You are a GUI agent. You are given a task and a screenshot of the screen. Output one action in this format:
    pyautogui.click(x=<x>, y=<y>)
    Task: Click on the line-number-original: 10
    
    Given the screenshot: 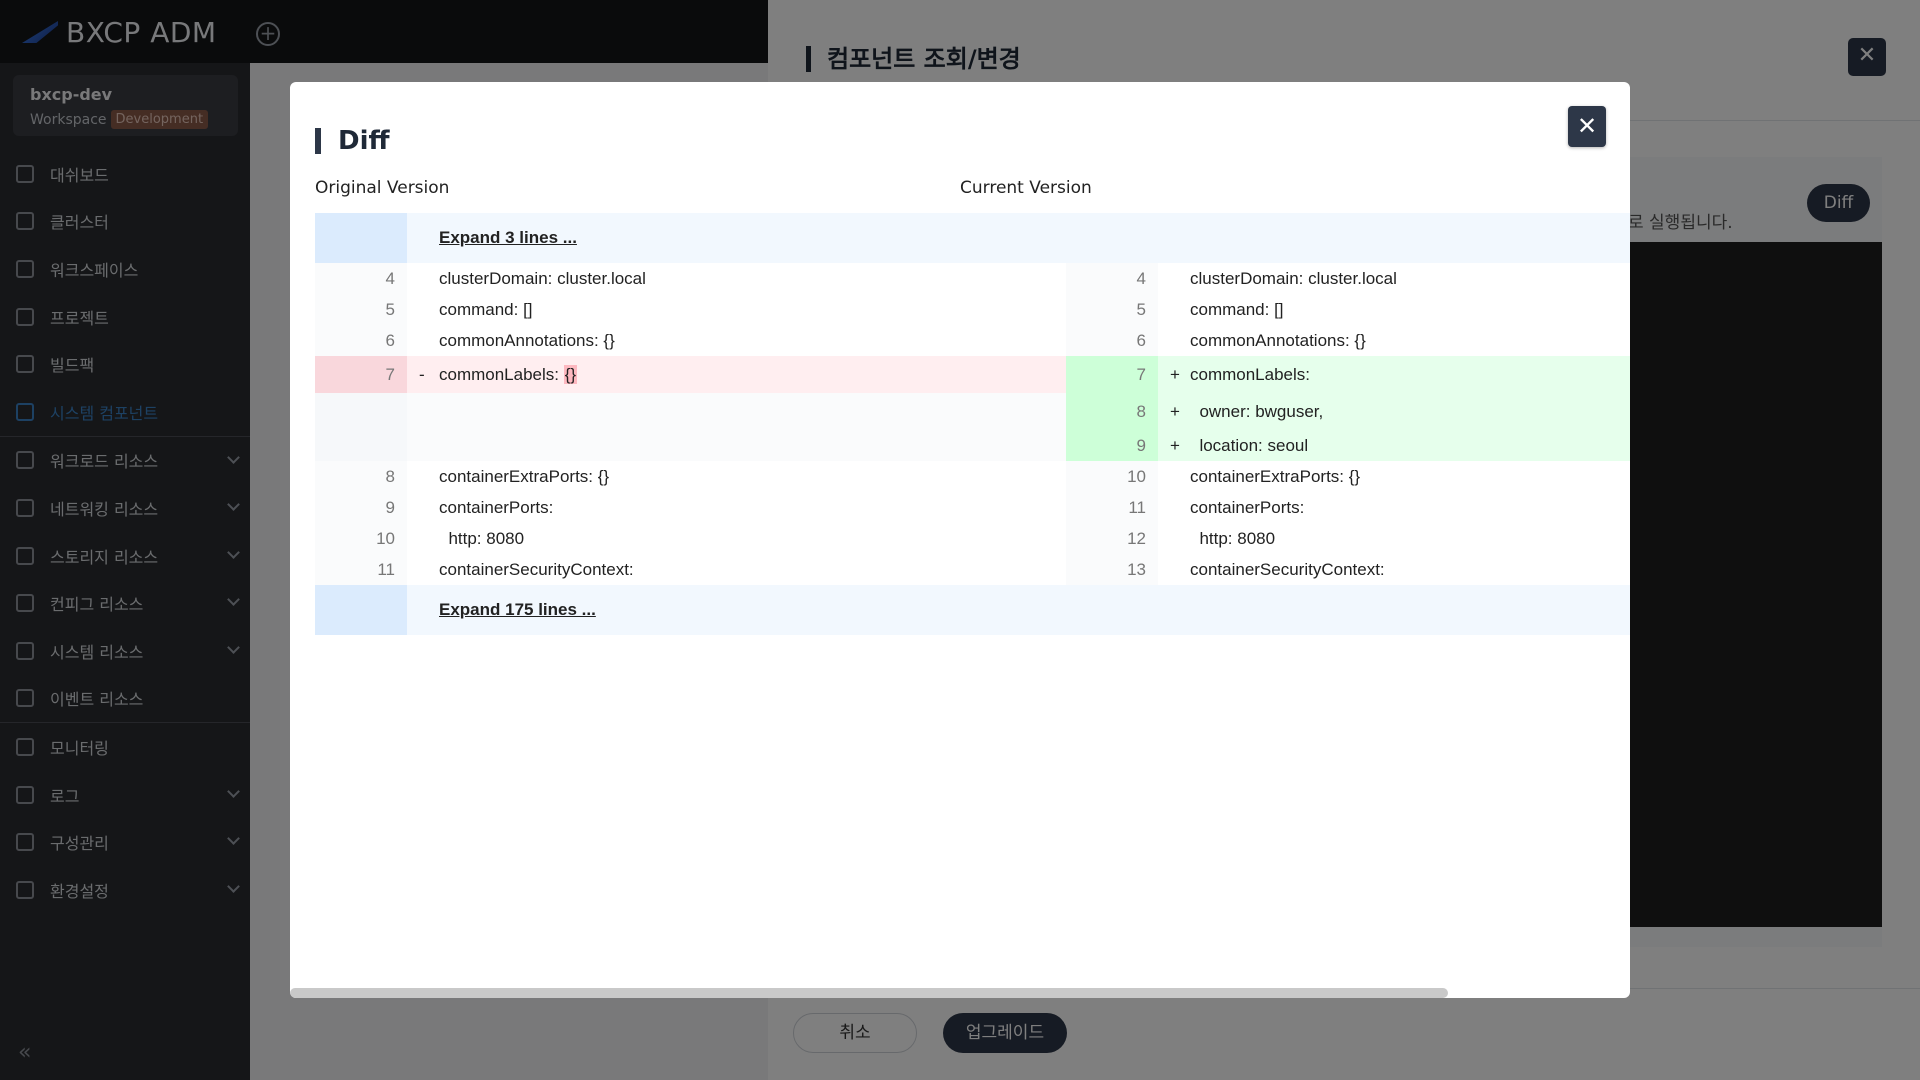 What is the action you would take?
    pyautogui.click(x=361, y=538)
    